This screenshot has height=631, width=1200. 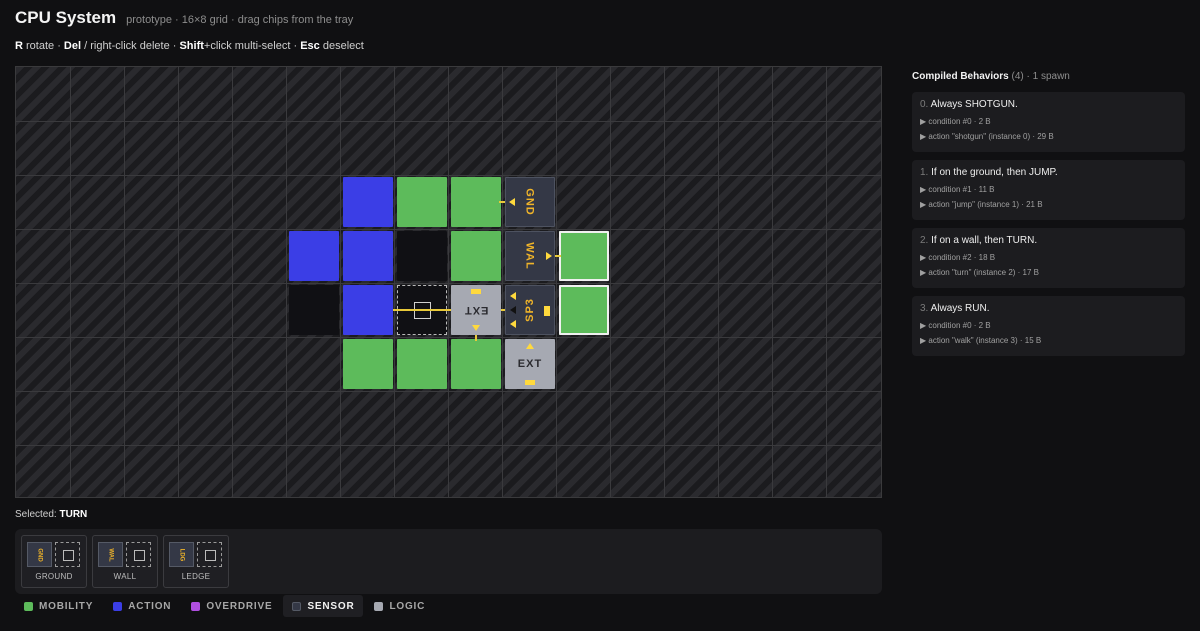 What do you see at coordinates (530, 202) in the screenshot?
I see `sensor-chip-gnd: GND` at bounding box center [530, 202].